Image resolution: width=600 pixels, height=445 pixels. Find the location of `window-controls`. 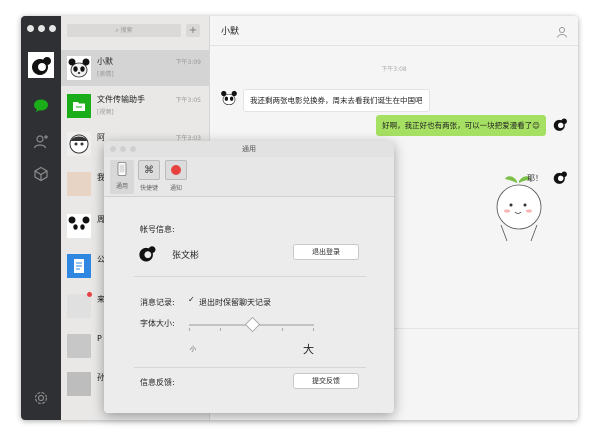

window-controls is located at coordinates (41, 28).